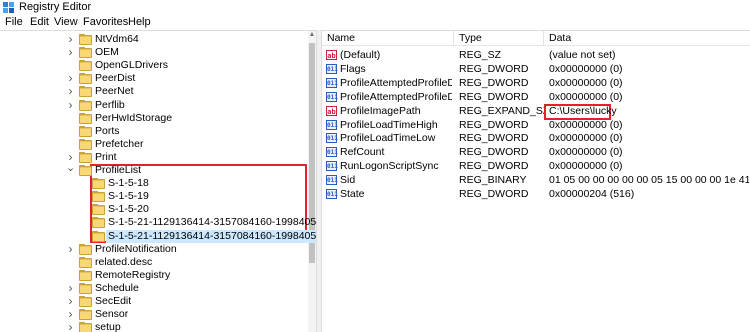 This screenshot has width=750, height=332. I want to click on menu-edit: Edit, so click(39, 22).